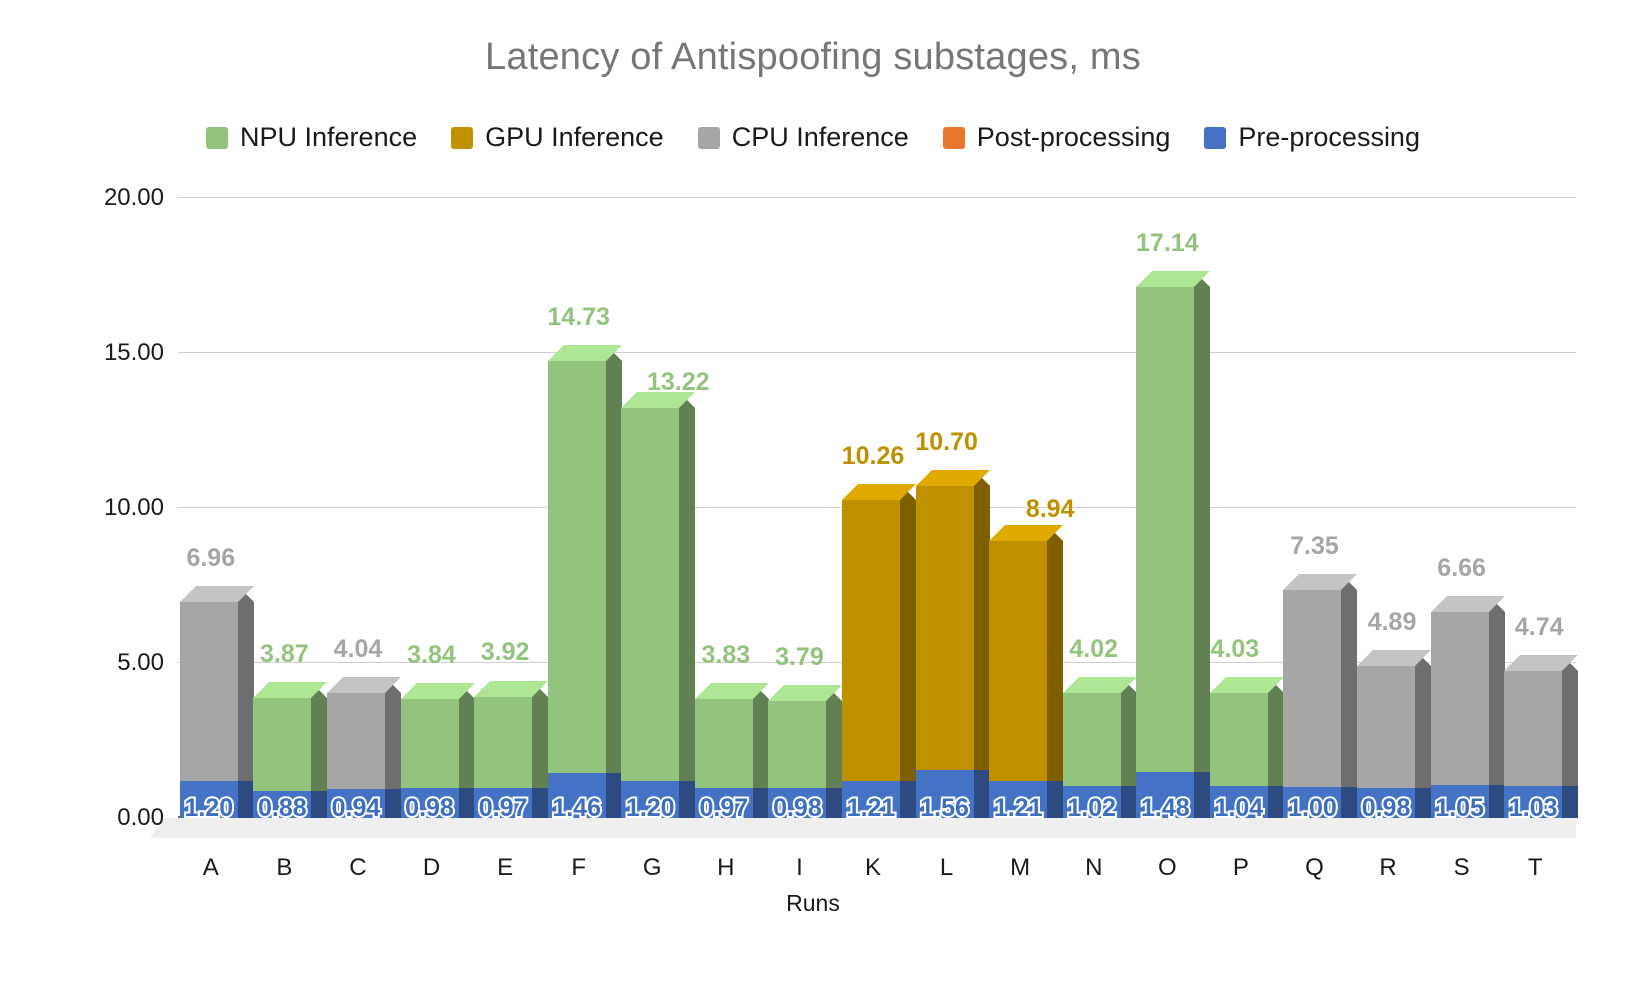 The image size is (1626, 1004). I want to click on x-axis-category-label: L, so click(946, 867).